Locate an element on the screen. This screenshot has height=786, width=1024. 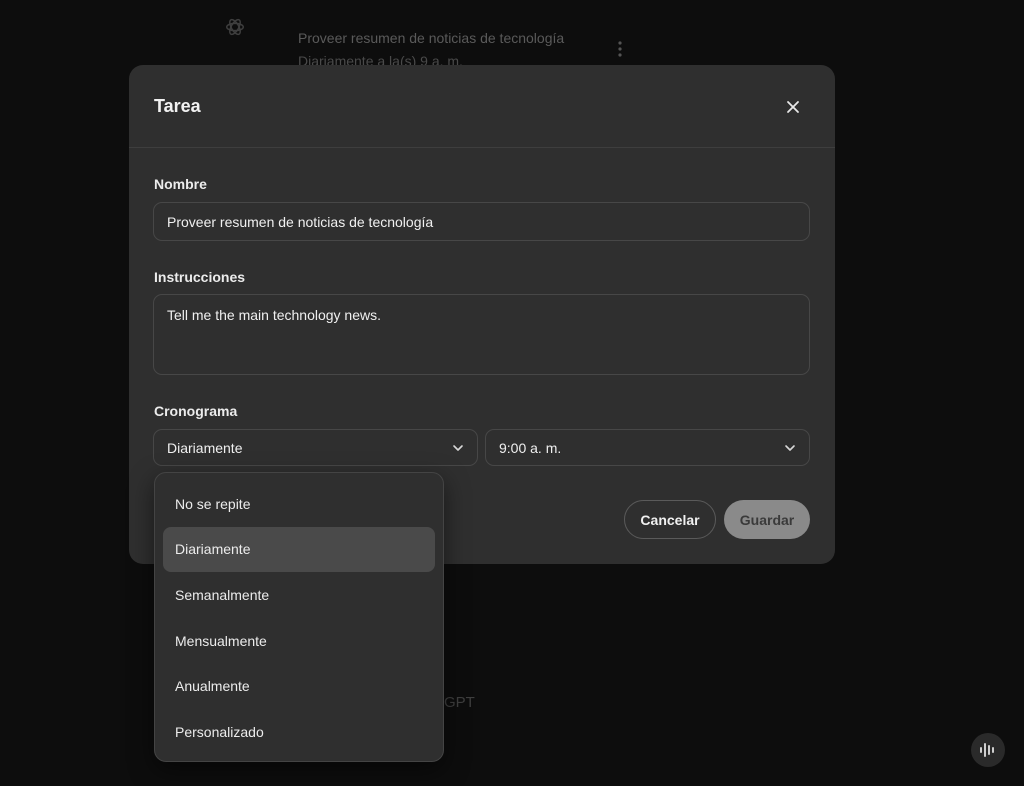
schedule-label: Cronograma is located at coordinates (196, 411).